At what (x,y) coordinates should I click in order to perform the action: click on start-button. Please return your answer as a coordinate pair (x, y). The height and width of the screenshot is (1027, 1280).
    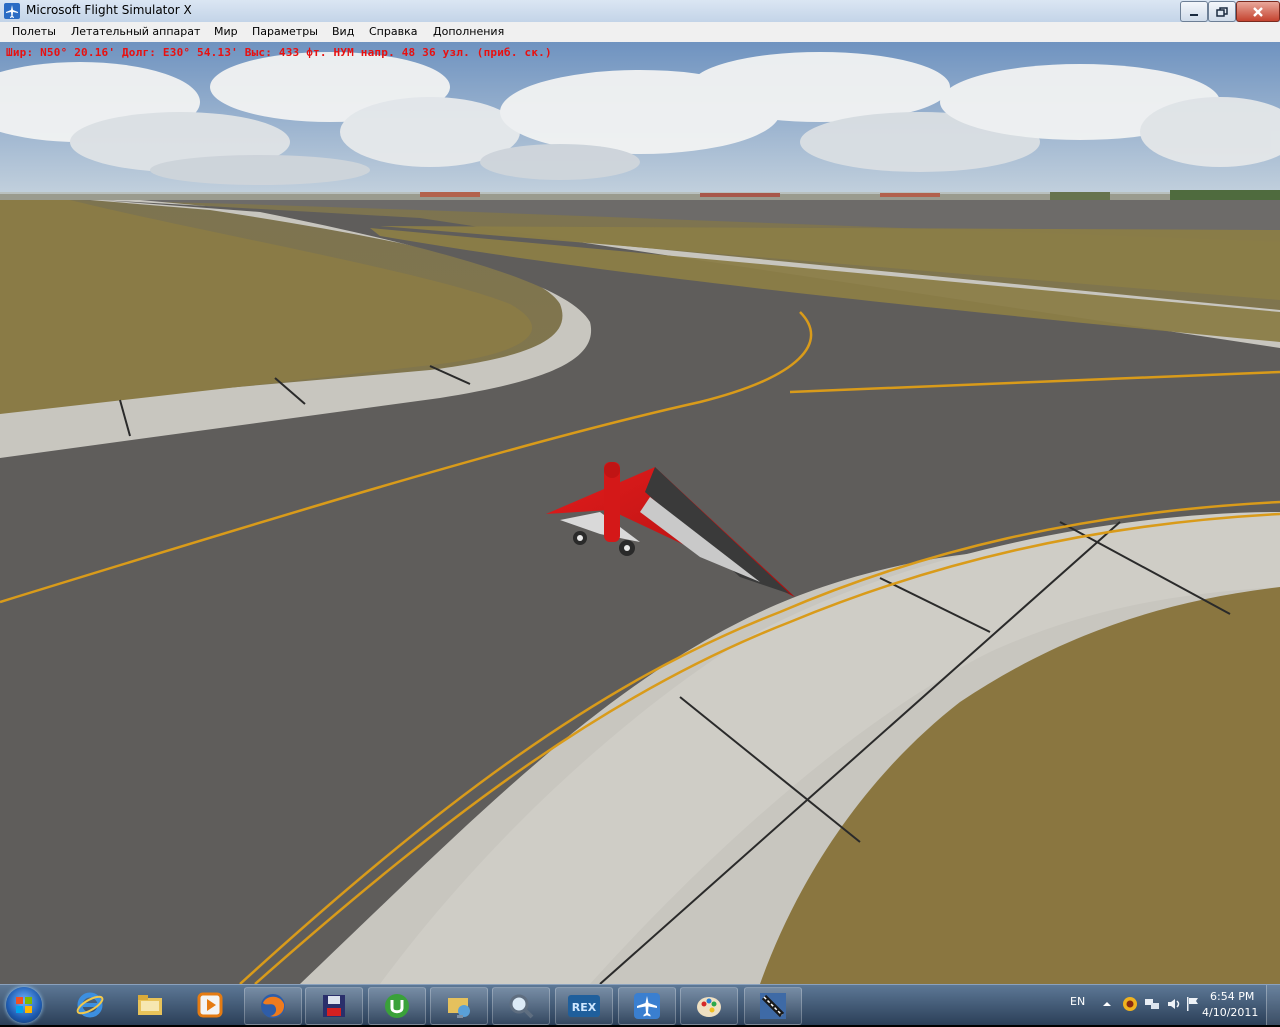
    Looking at the image, I should click on (24, 1005).